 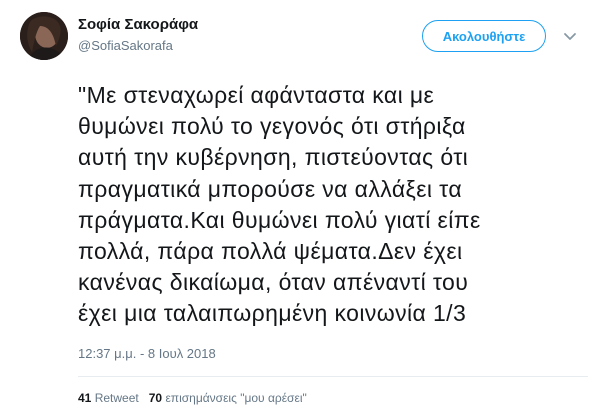 I want to click on likes-stat: 70 επισημάνσεις "μου αρέσει", so click(x=228, y=398).